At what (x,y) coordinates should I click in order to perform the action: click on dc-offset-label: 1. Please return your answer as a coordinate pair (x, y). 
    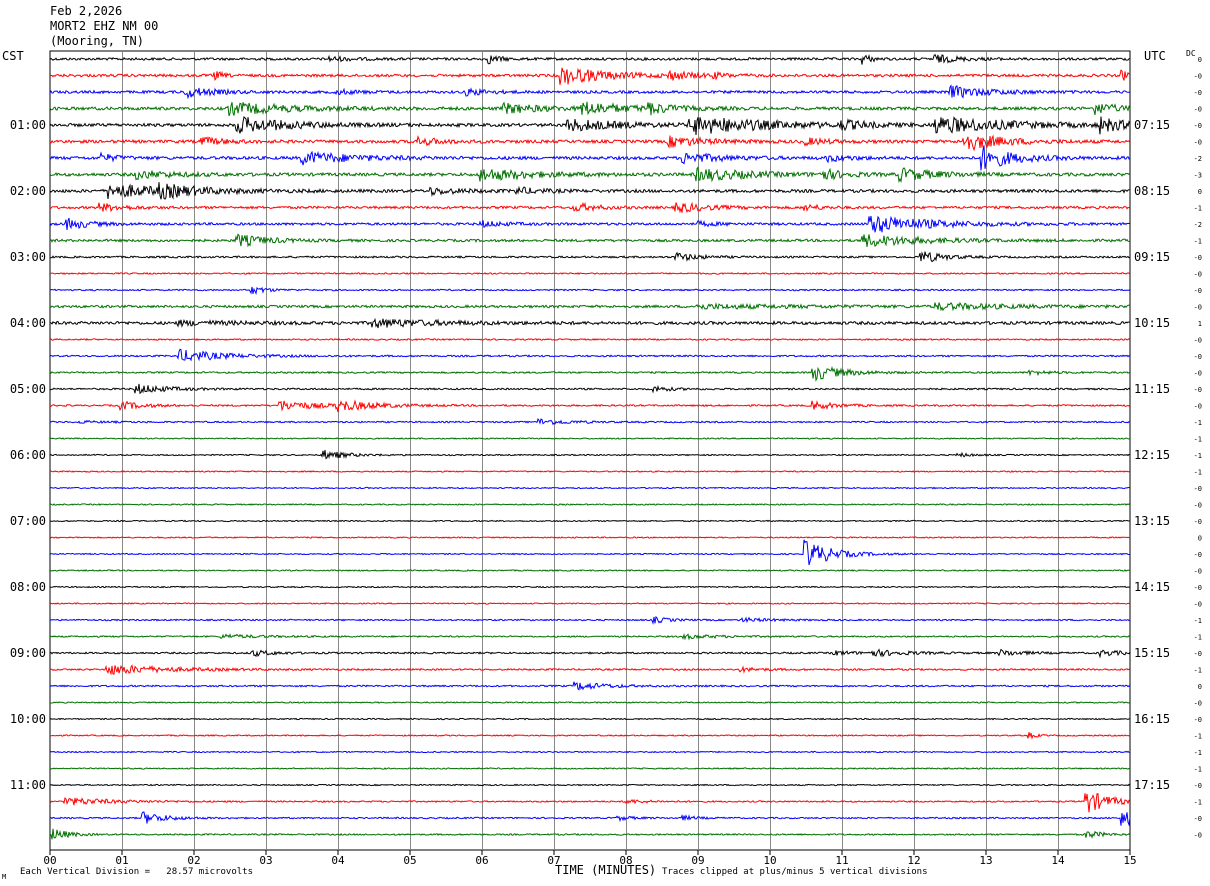
    Looking at the image, I should click on (1200, 324).